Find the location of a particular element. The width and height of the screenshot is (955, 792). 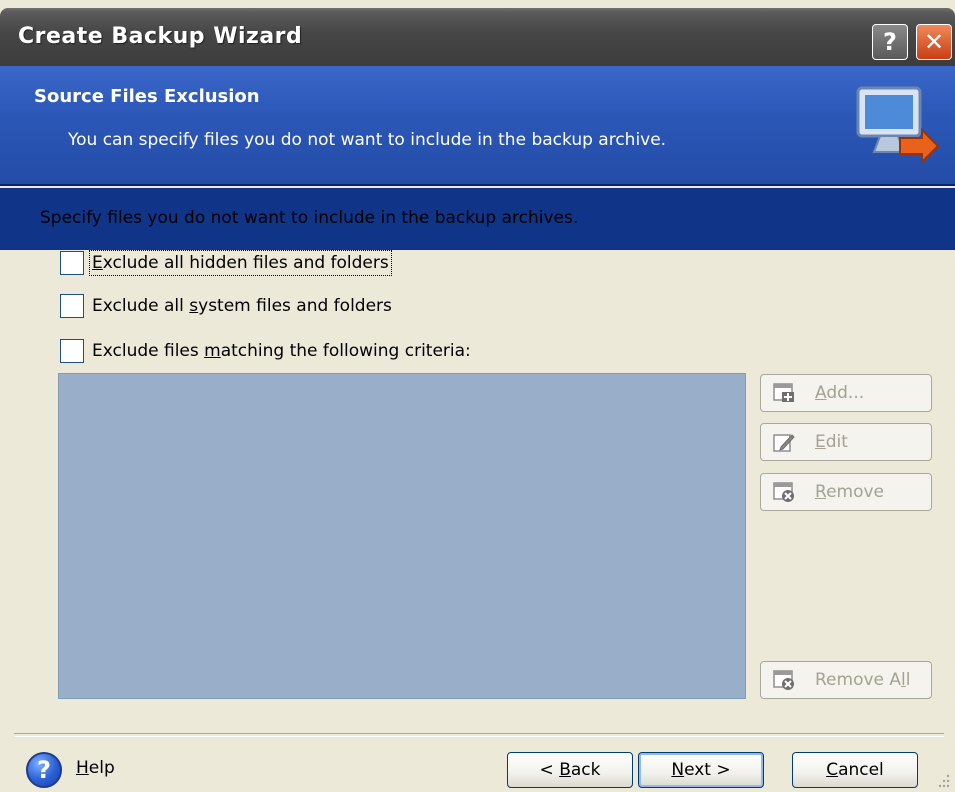

window-title: Create Backup Wizard is located at coordinates (160, 36).